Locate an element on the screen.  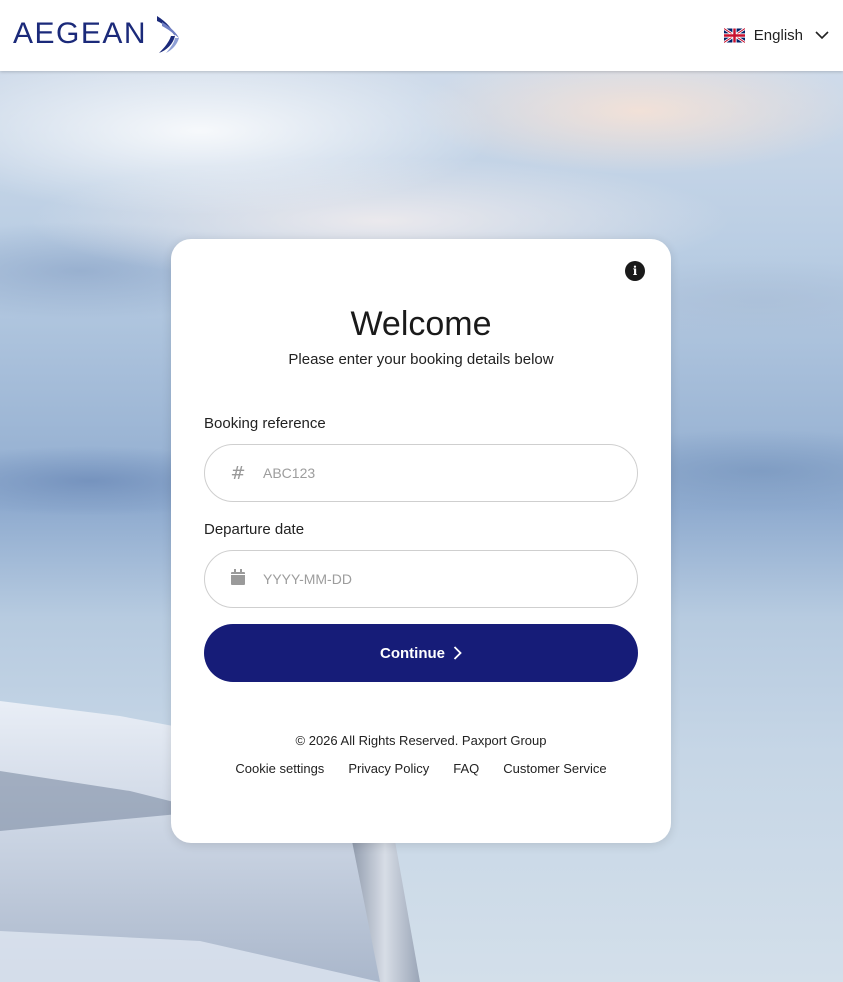
info-icon: i is located at coordinates (635, 271).